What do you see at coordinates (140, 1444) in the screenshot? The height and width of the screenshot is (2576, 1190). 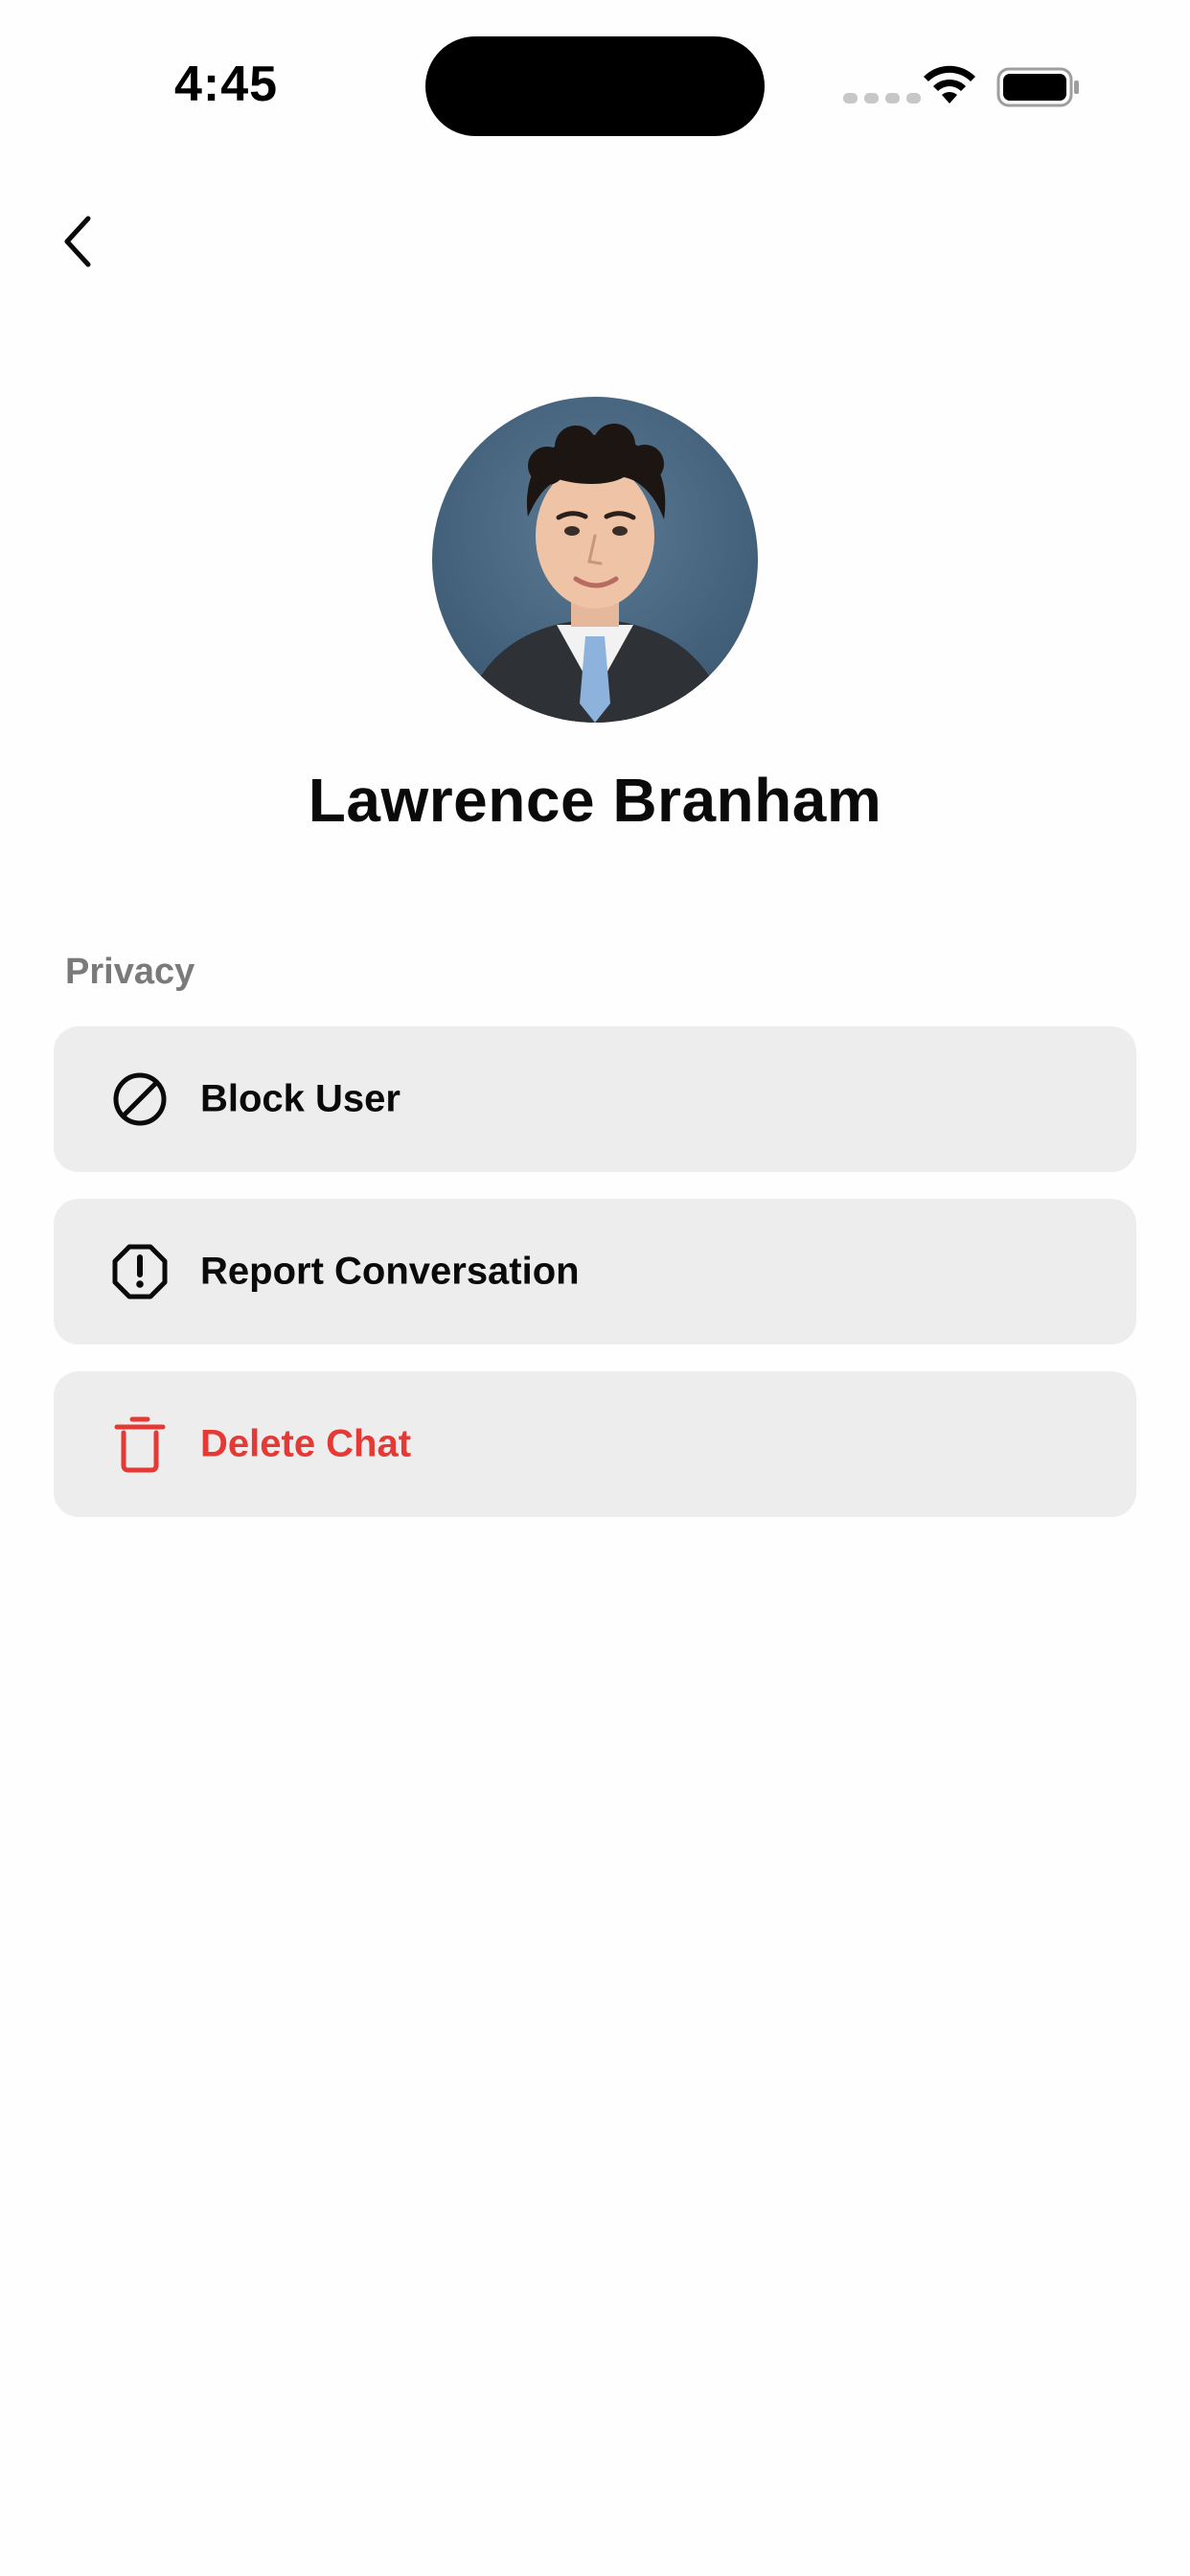 I see `trash-icon` at bounding box center [140, 1444].